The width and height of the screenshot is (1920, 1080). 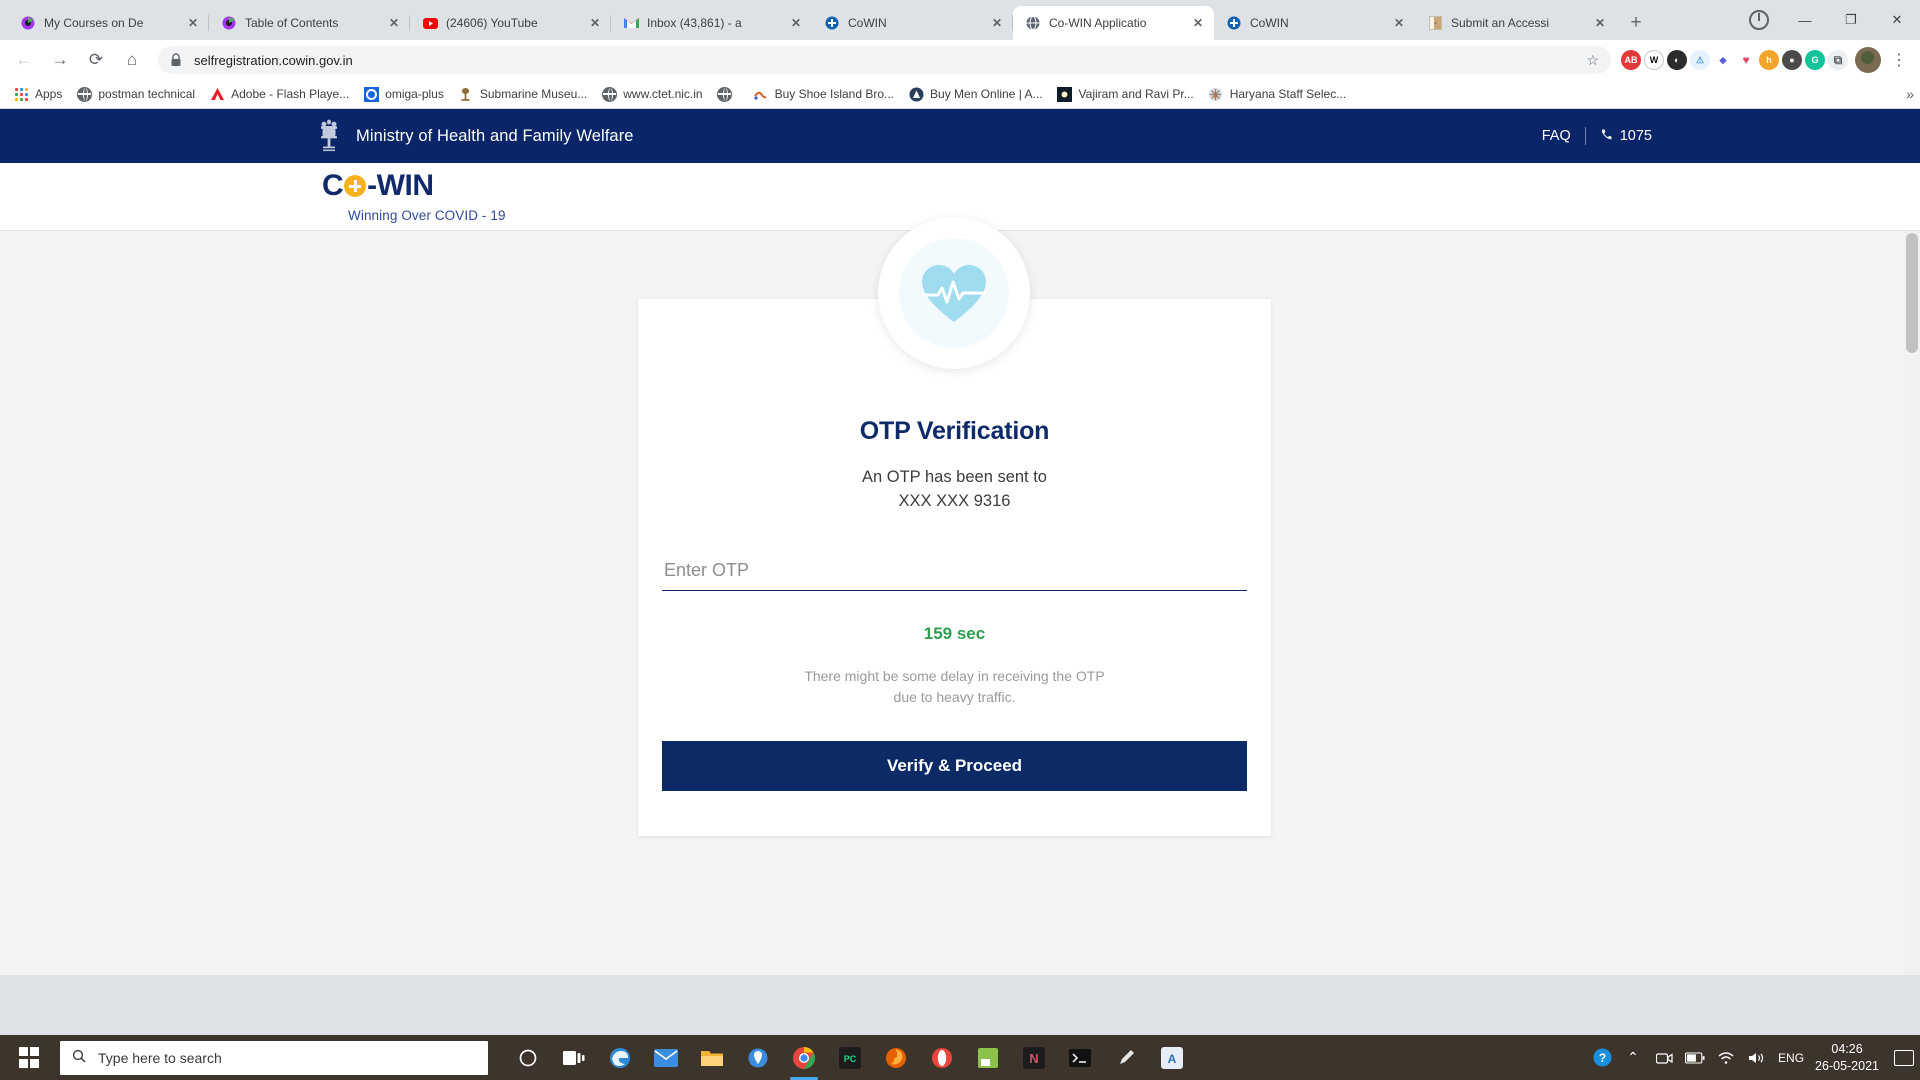 What do you see at coordinates (1664, 1058) in the screenshot?
I see `camera-icon` at bounding box center [1664, 1058].